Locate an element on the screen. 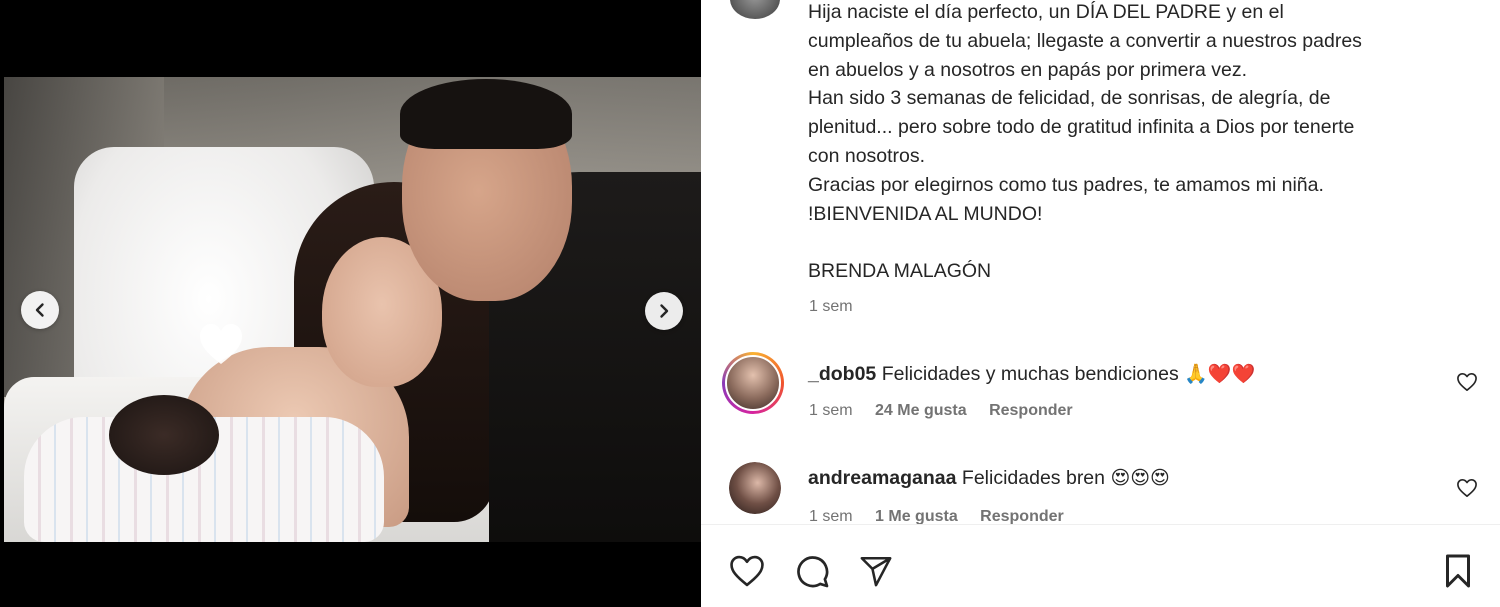  caption-line: !BIENVENIDA AL MUNDO! is located at coordinates (925, 213).